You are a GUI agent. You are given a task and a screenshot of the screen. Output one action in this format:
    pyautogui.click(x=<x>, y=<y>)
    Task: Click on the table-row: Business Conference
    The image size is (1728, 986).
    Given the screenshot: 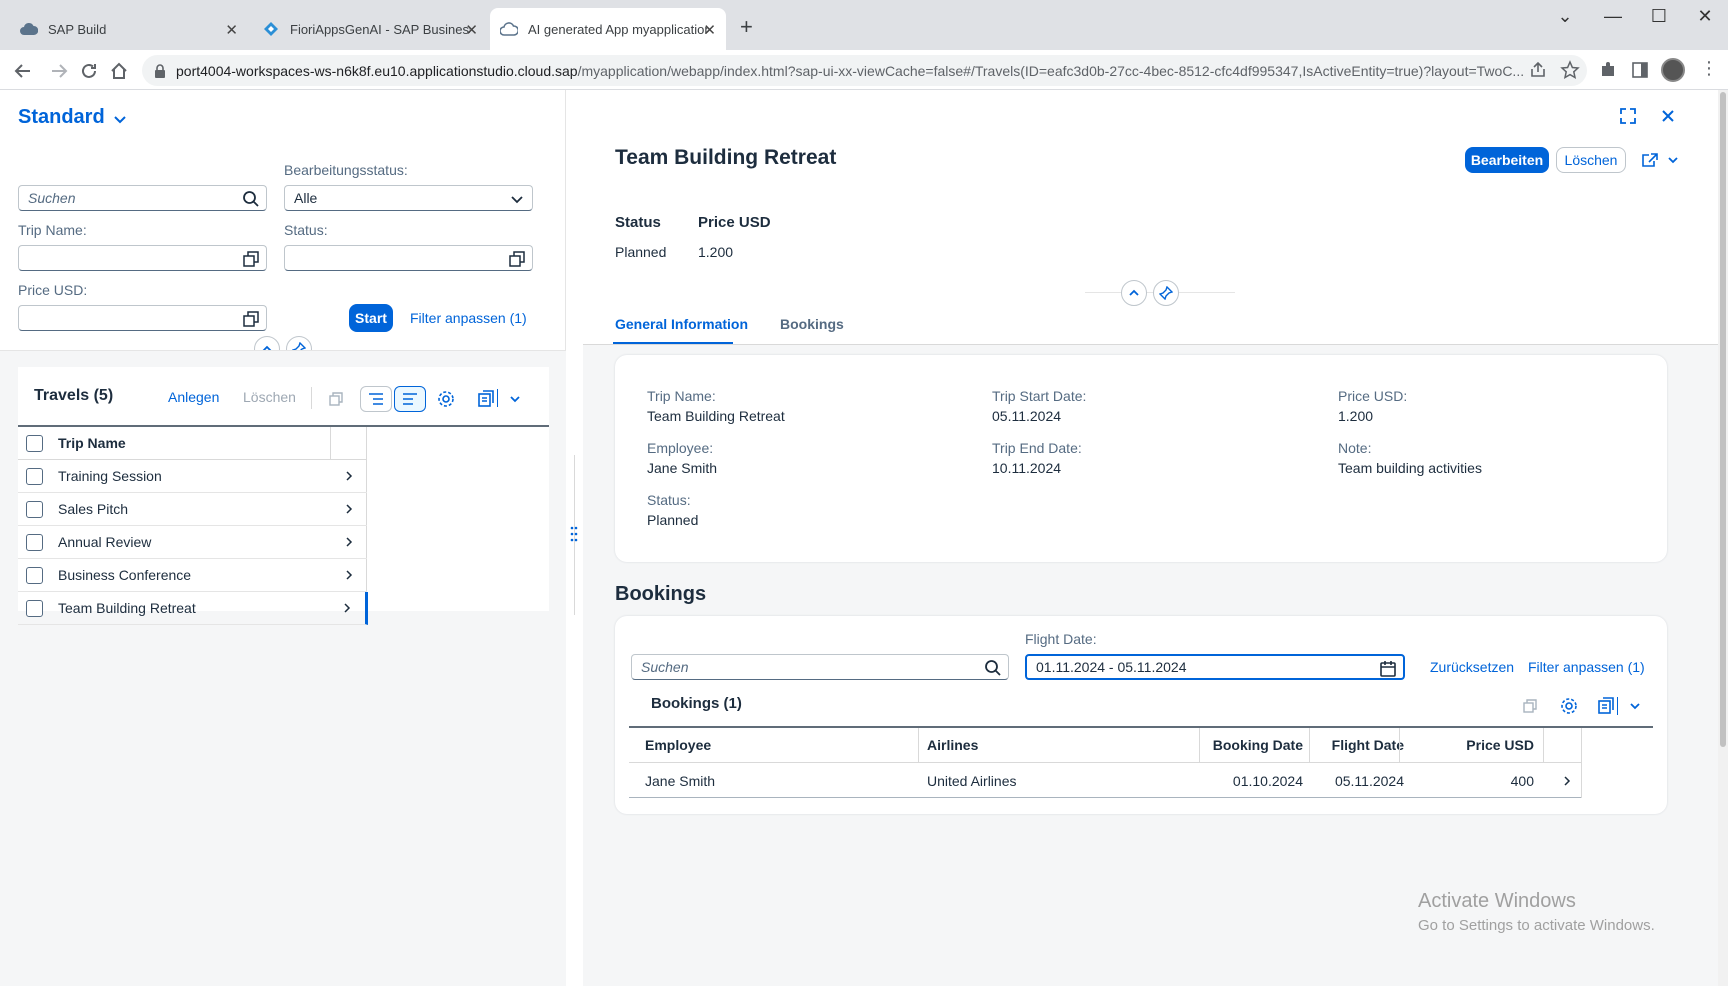 What is the action you would take?
    pyautogui.click(x=192, y=575)
    